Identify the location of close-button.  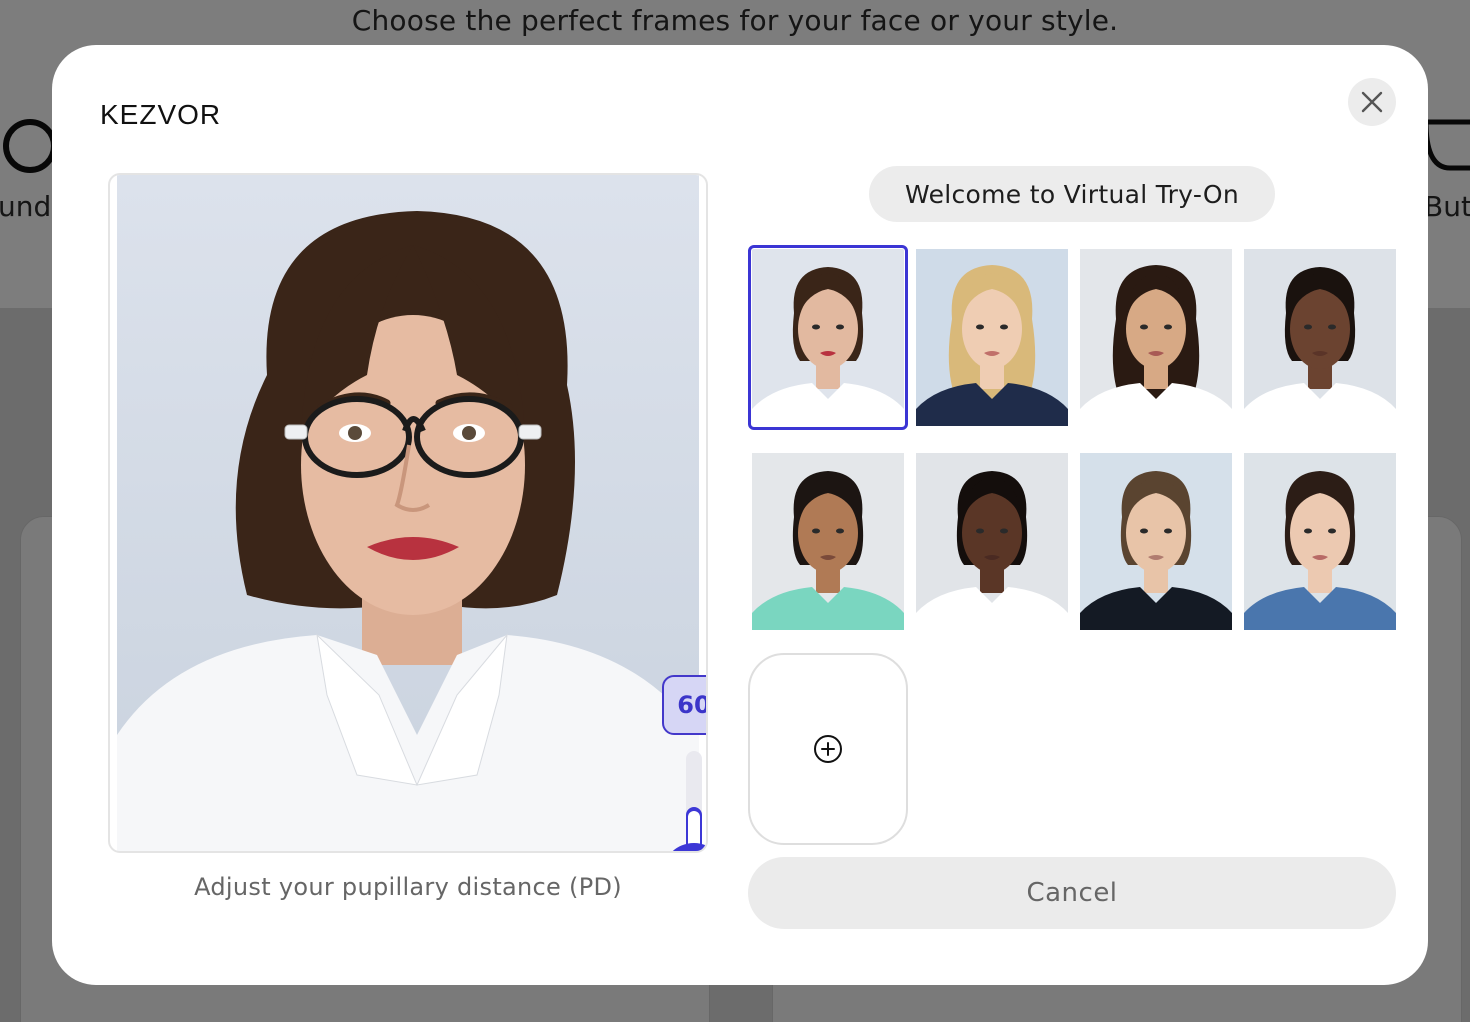
(1372, 102).